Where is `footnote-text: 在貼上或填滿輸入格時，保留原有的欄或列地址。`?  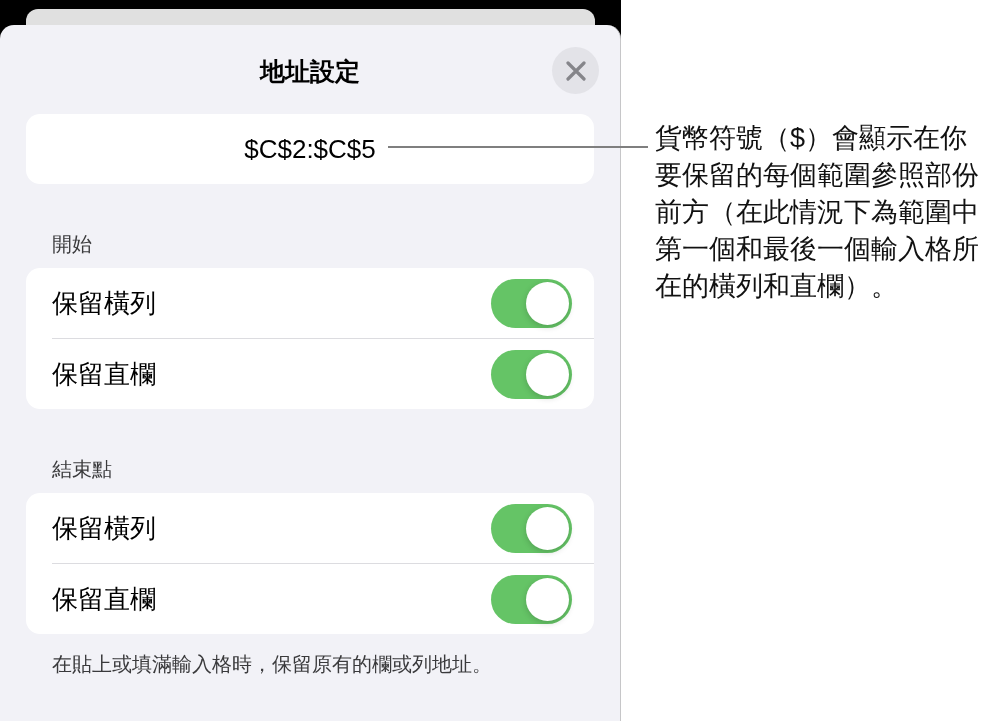 footnote-text: 在貼上或填滿輸入格時，保留原有的欄或列地址。 is located at coordinates (272, 664).